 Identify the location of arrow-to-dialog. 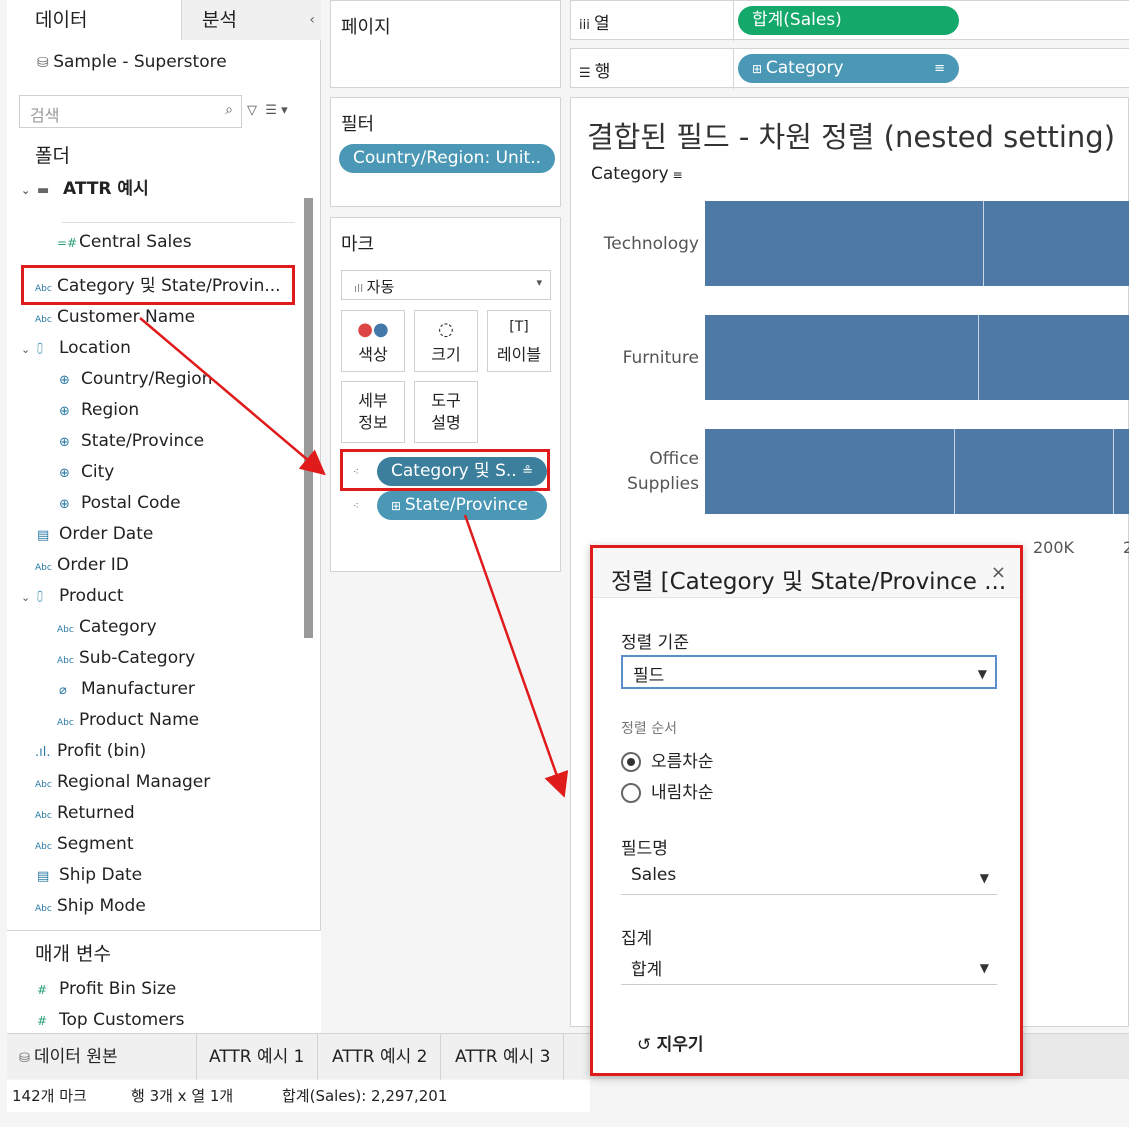
(516, 656).